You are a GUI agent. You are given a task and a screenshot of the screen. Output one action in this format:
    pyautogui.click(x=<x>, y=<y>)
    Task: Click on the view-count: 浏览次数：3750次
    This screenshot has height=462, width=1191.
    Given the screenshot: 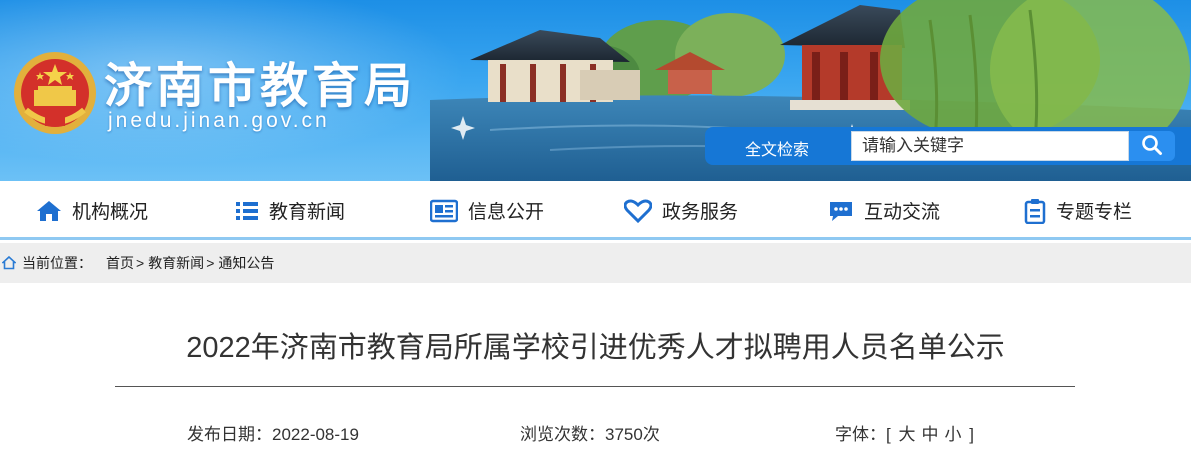 What is the action you would take?
    pyautogui.click(x=590, y=432)
    